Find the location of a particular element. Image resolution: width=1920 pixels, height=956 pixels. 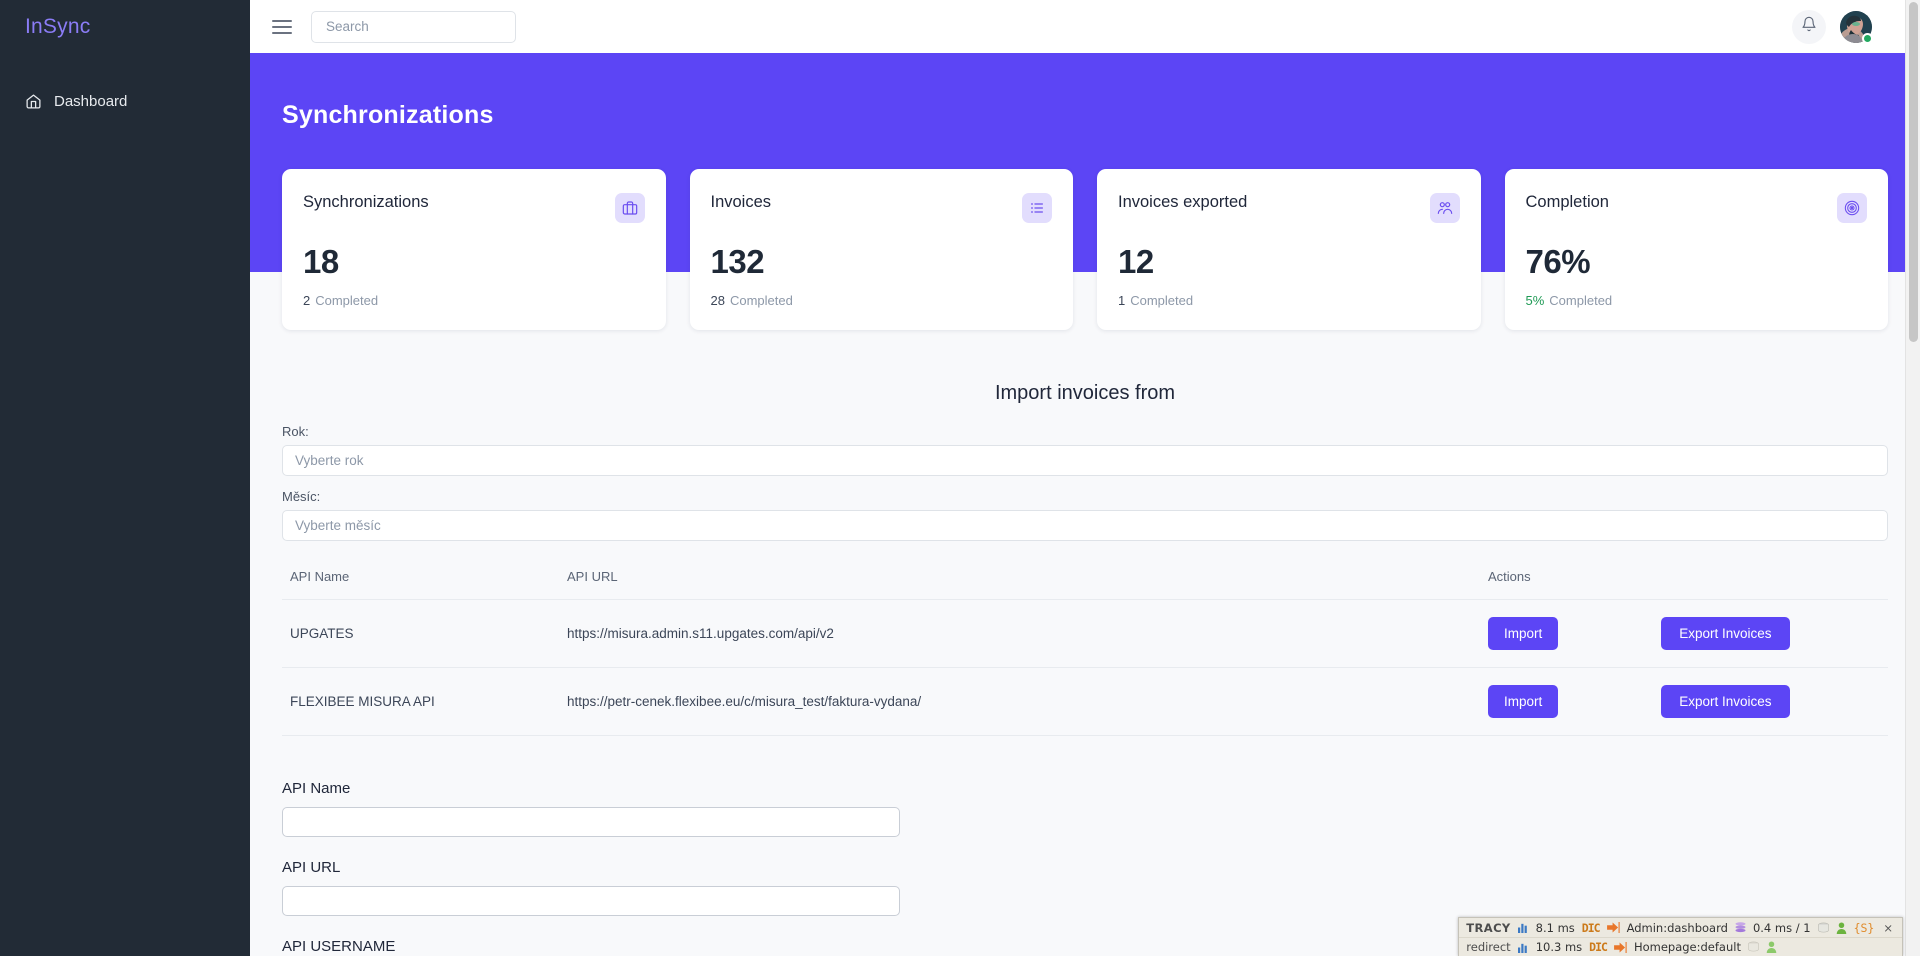

stat-card-label: Completion is located at coordinates (1567, 202).